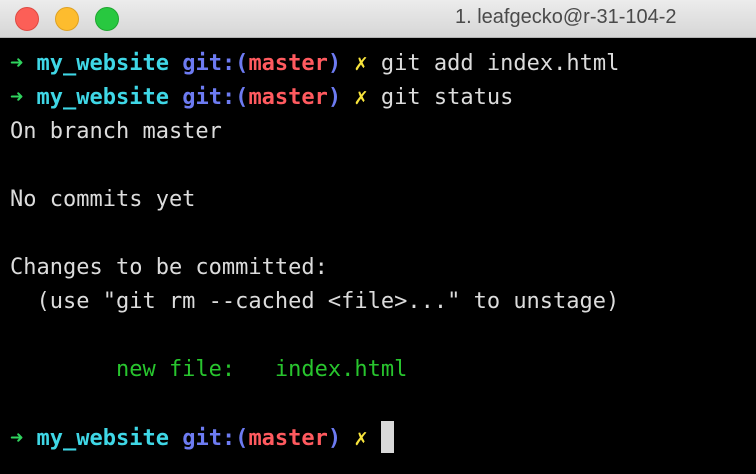 The width and height of the screenshot is (756, 474). What do you see at coordinates (447, 97) in the screenshot?
I see `command-text: git status` at bounding box center [447, 97].